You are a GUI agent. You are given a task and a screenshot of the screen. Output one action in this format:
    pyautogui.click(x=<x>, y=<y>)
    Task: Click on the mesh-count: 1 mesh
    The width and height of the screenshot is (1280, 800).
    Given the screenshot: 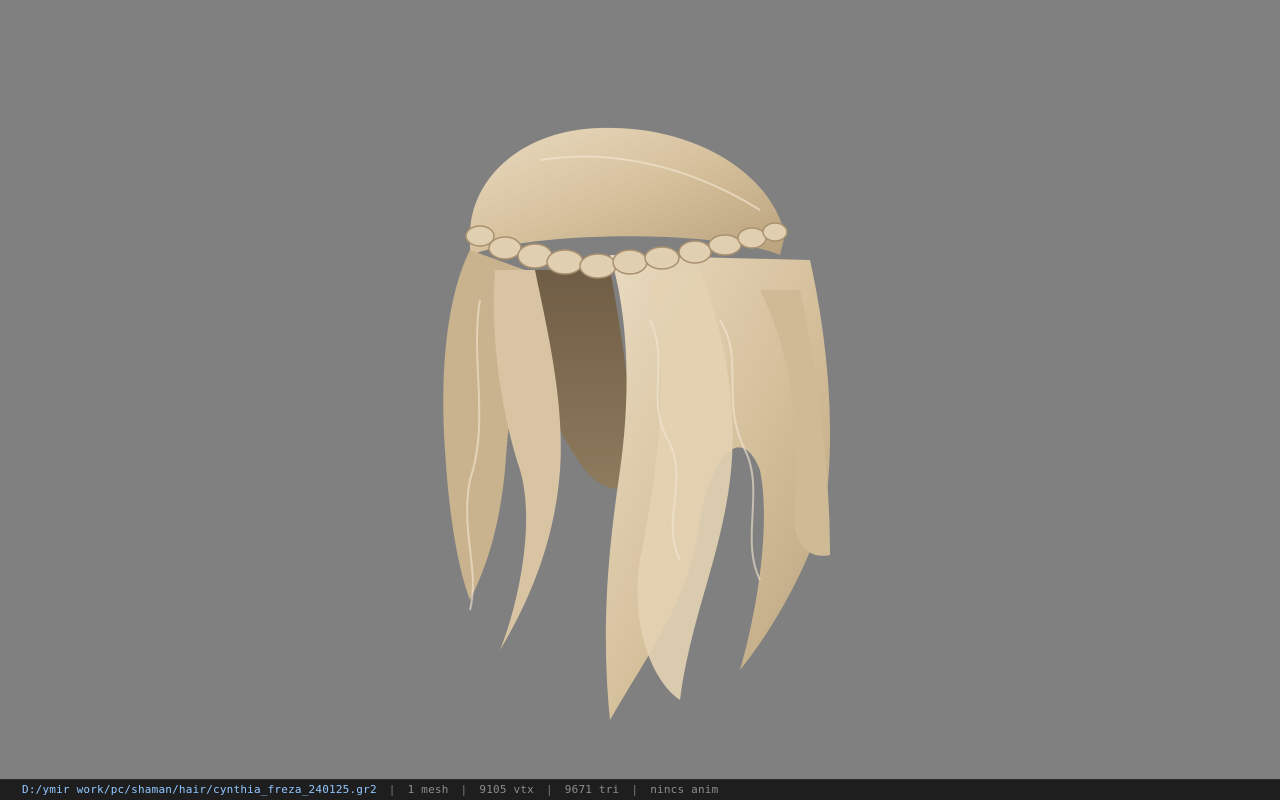 What is the action you would take?
    pyautogui.click(x=428, y=789)
    